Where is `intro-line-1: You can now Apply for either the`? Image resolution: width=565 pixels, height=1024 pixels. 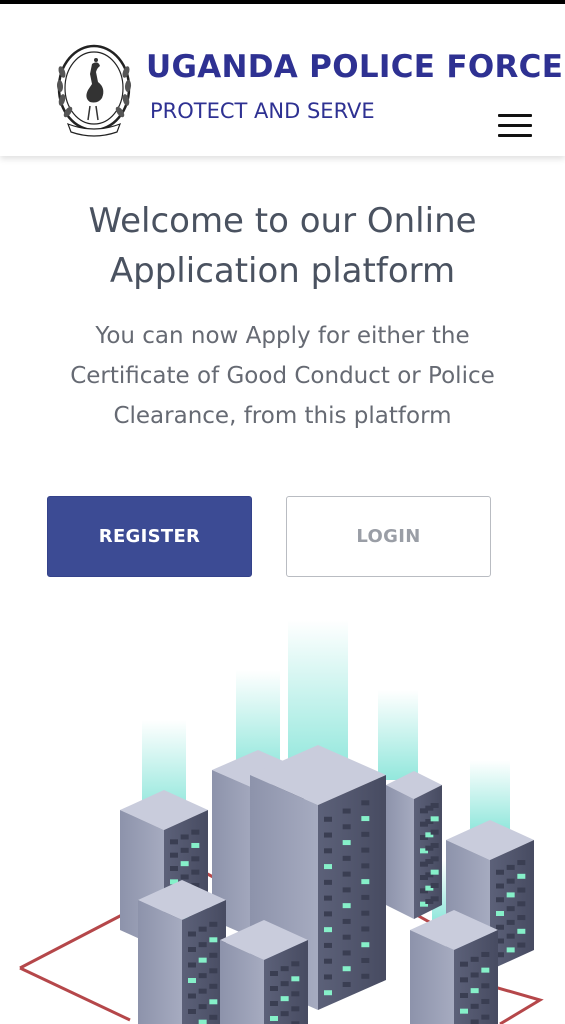
intro-line-1: You can now Apply for either the is located at coordinates (282, 336).